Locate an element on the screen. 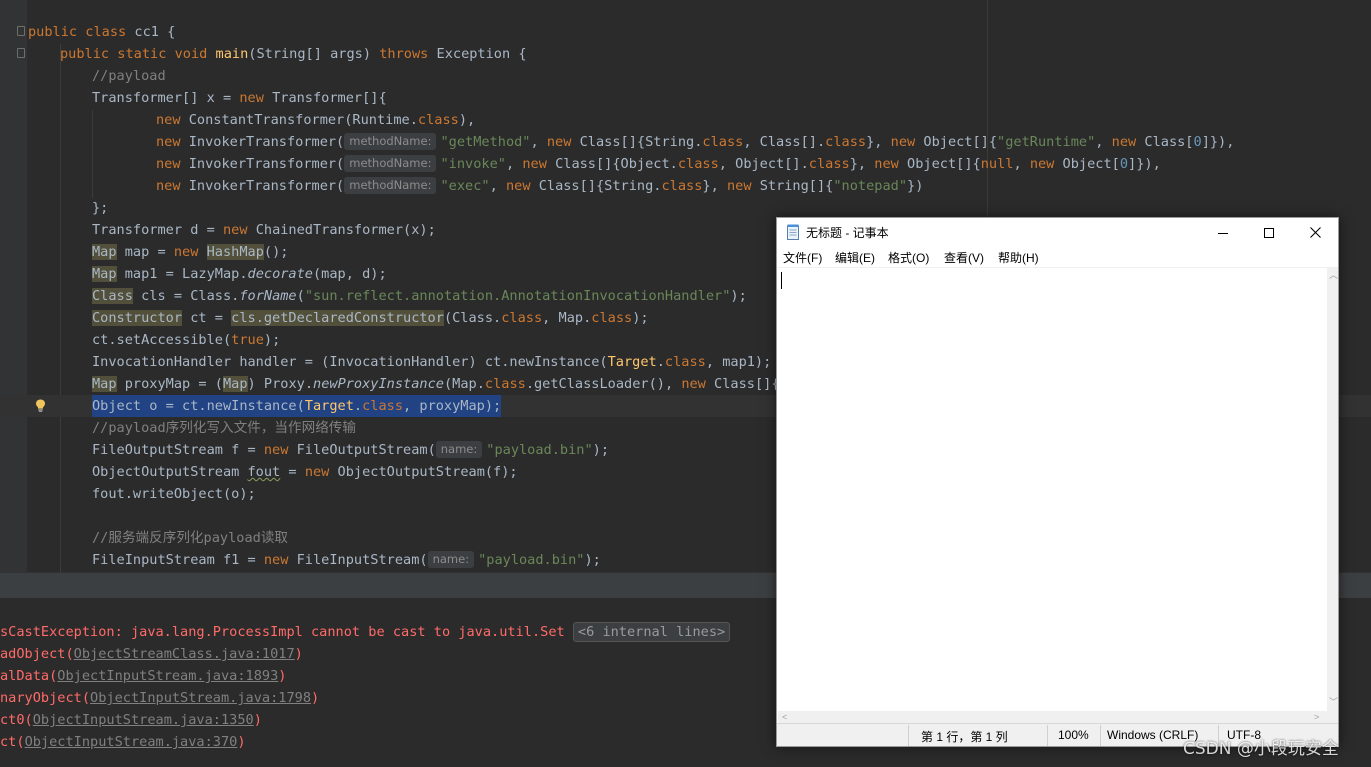  code-comment: //服务端反序列化payload读取 is located at coordinates (190, 538).